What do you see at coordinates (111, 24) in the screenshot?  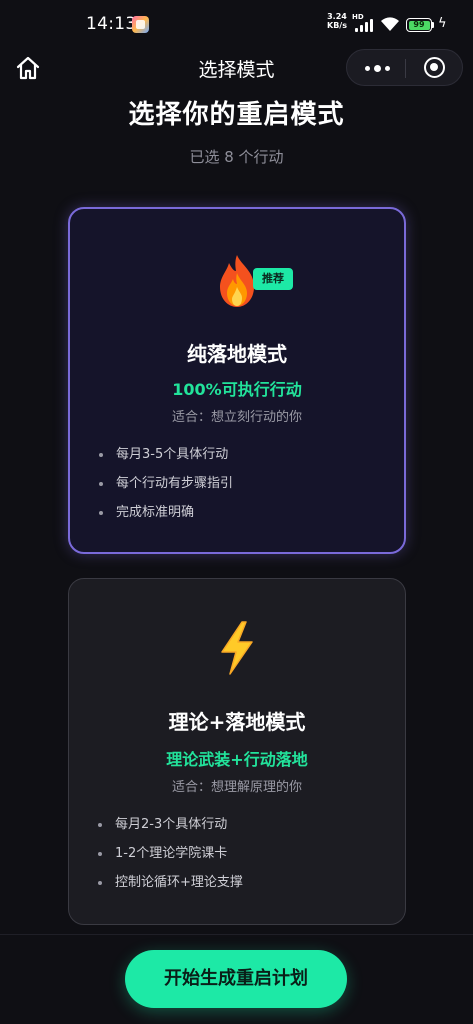 I see `status-time: 14:13` at bounding box center [111, 24].